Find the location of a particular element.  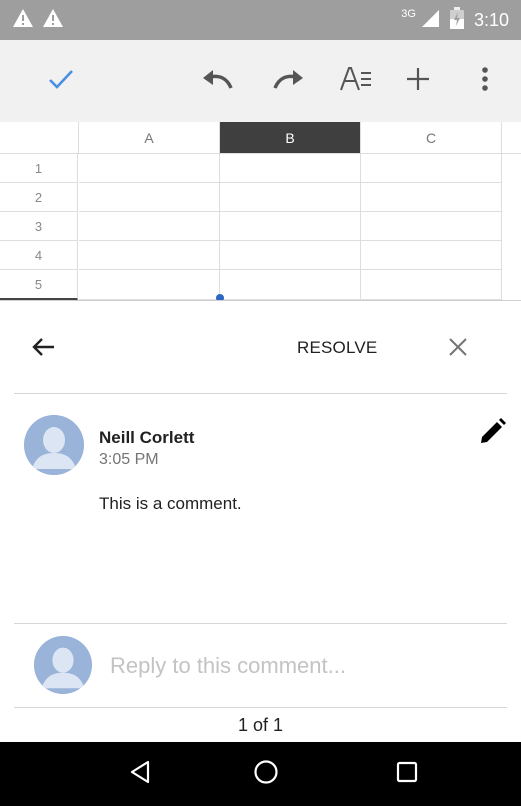

column-header-d is located at coordinates (511, 138).